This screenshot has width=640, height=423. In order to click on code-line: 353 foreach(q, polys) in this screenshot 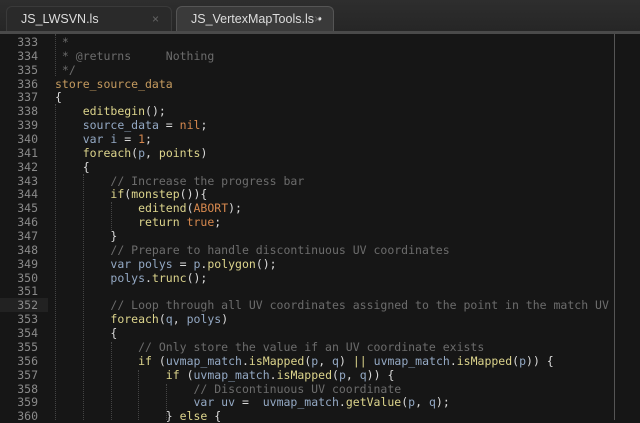, I will do `click(320, 319)`.